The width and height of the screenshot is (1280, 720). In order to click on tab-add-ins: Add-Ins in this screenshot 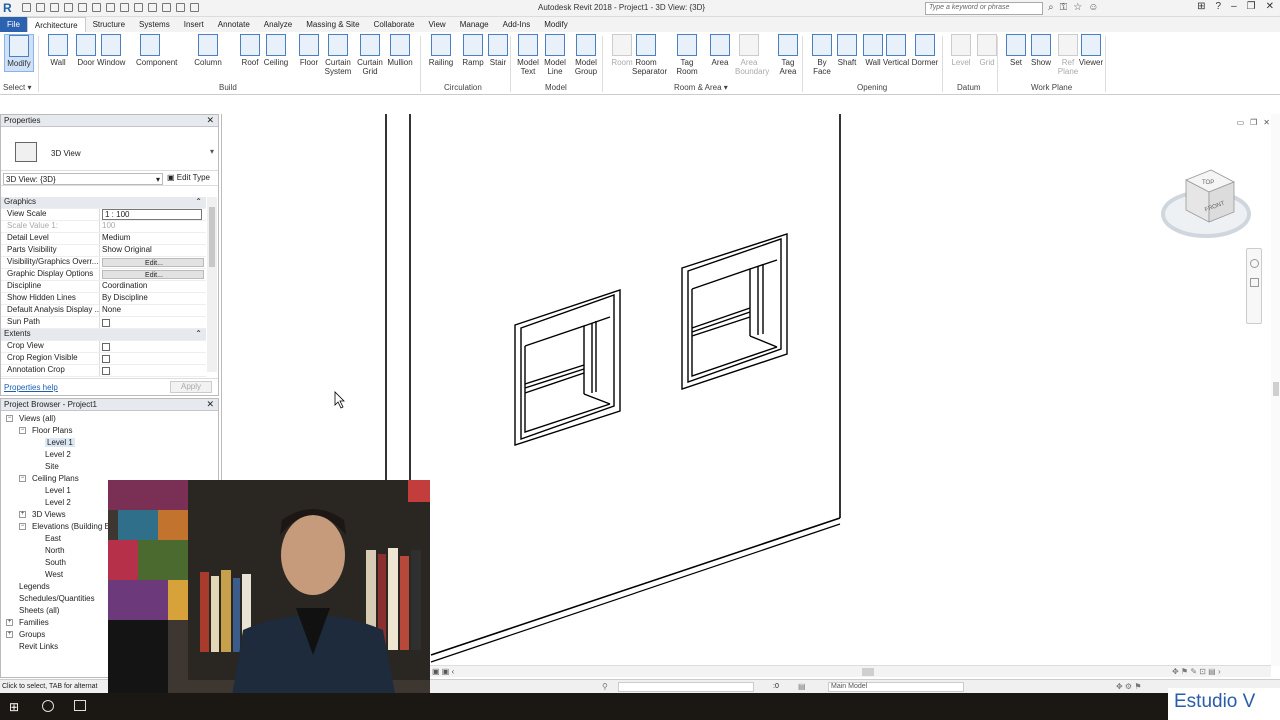, I will do `click(517, 24)`.